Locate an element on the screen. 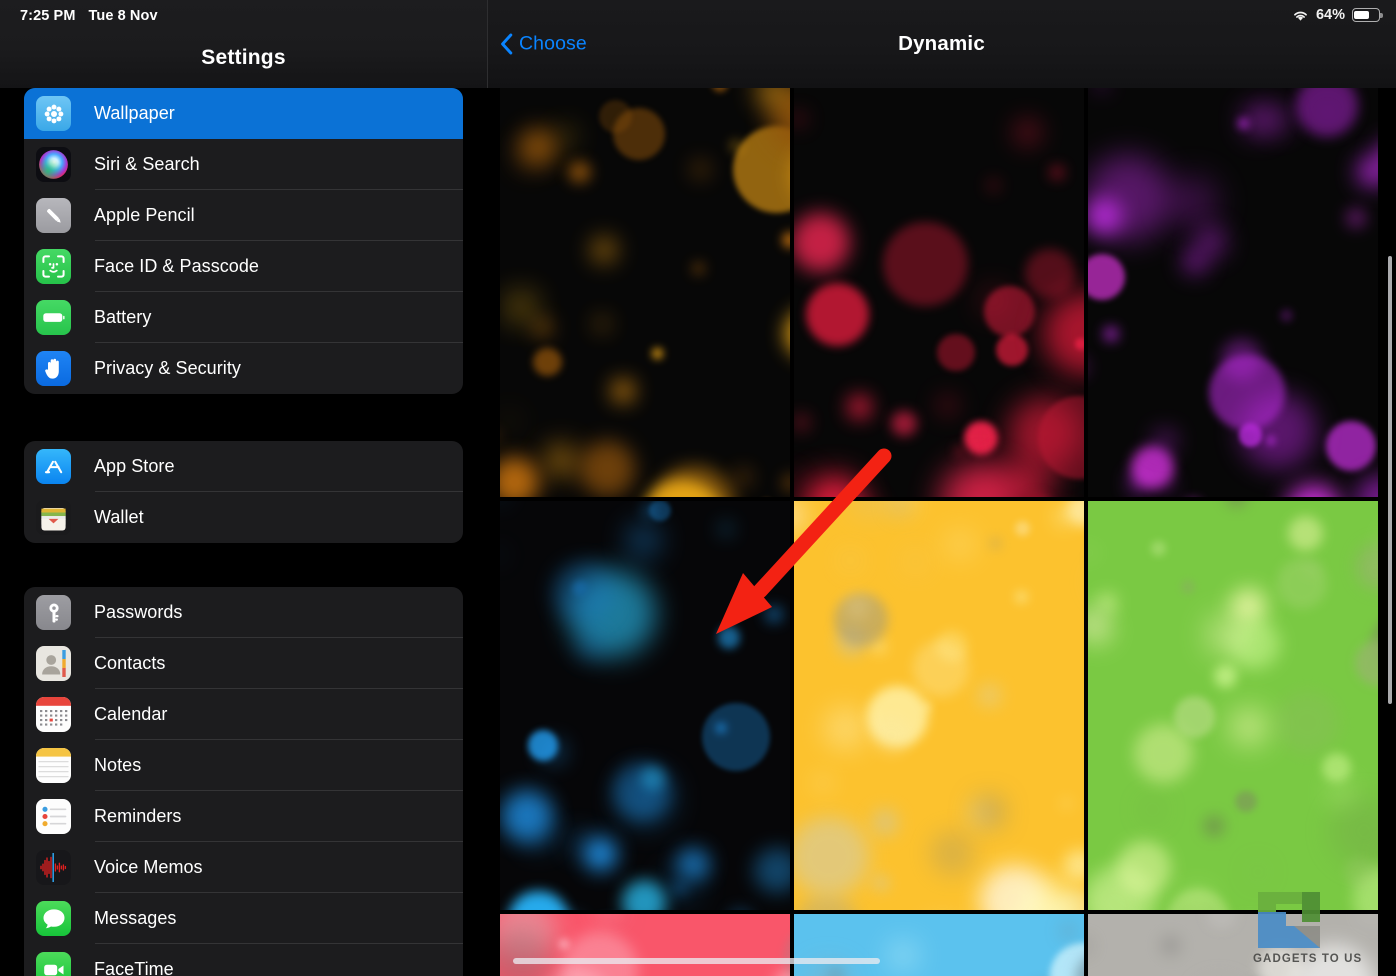 This screenshot has height=976, width=1396. wallpaper-tile-dynamic-red-bokeh is located at coordinates (939, 292).